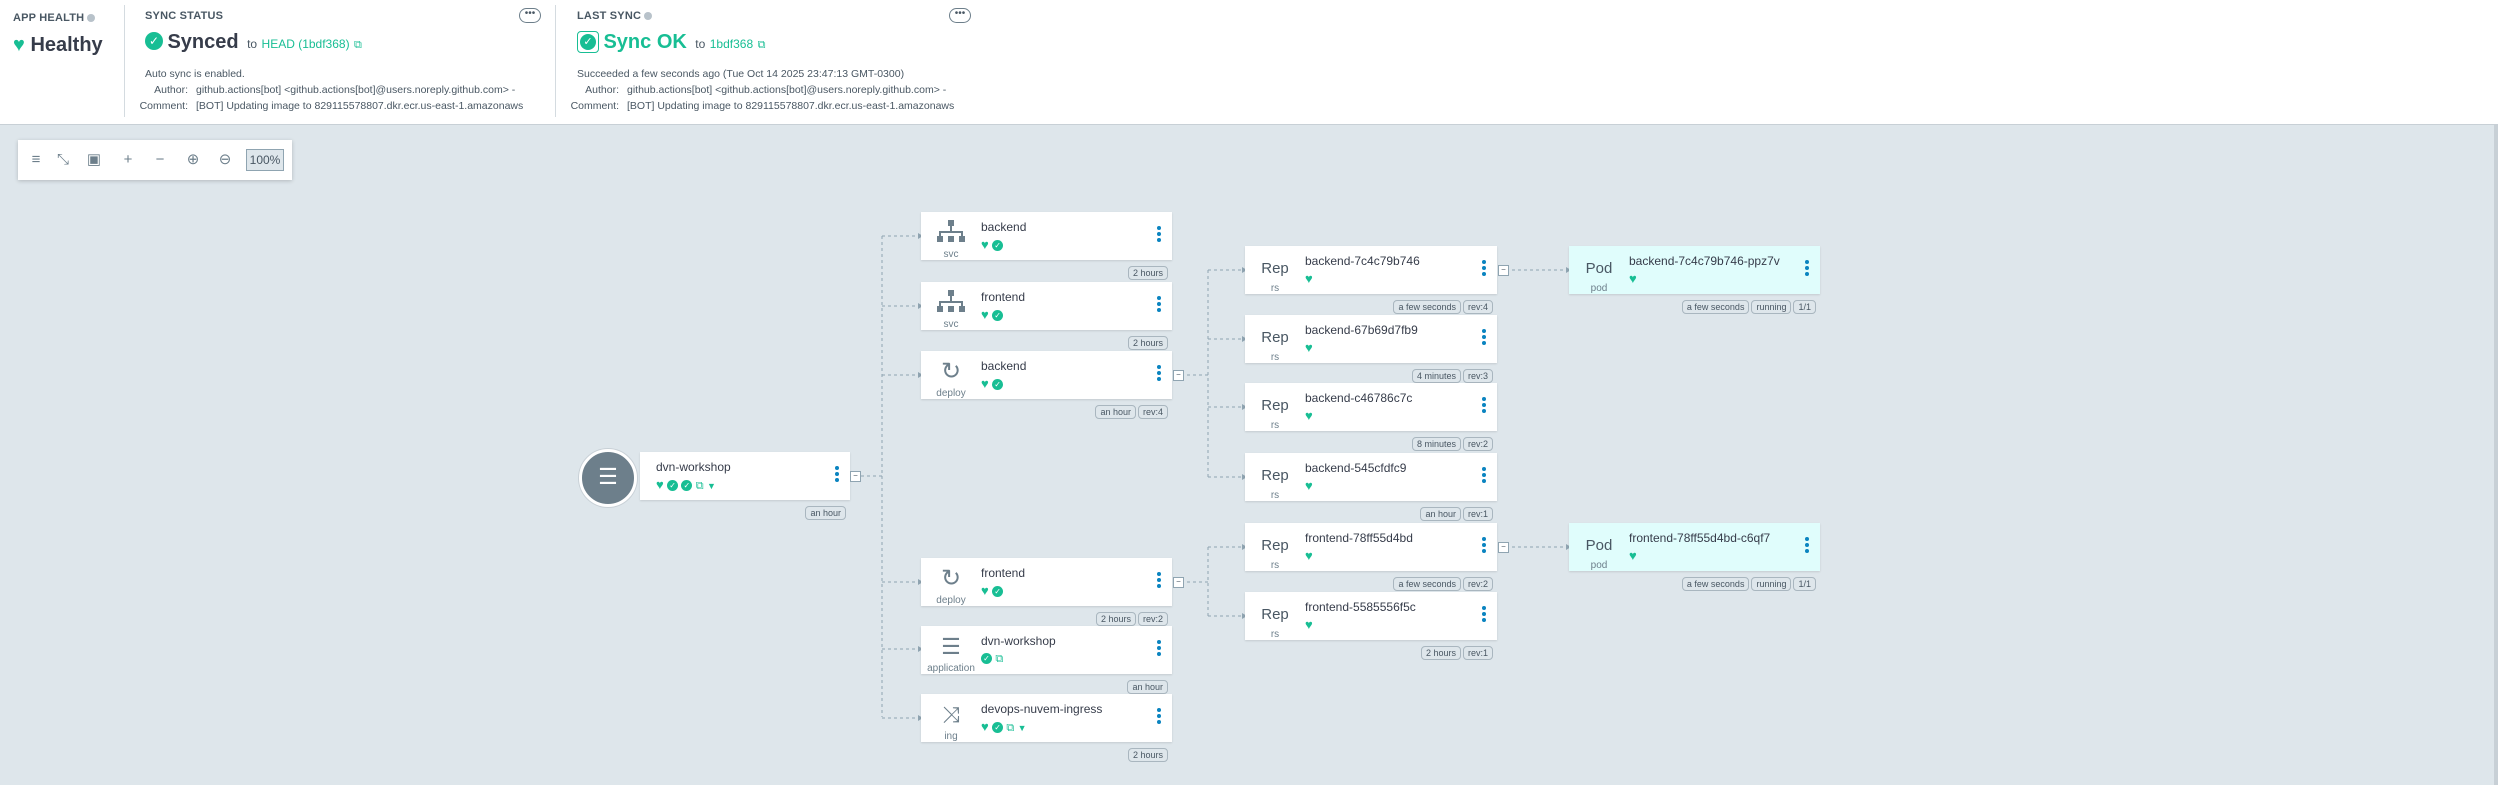  What do you see at coordinates (951, 668) in the screenshot?
I see `kind-label: application` at bounding box center [951, 668].